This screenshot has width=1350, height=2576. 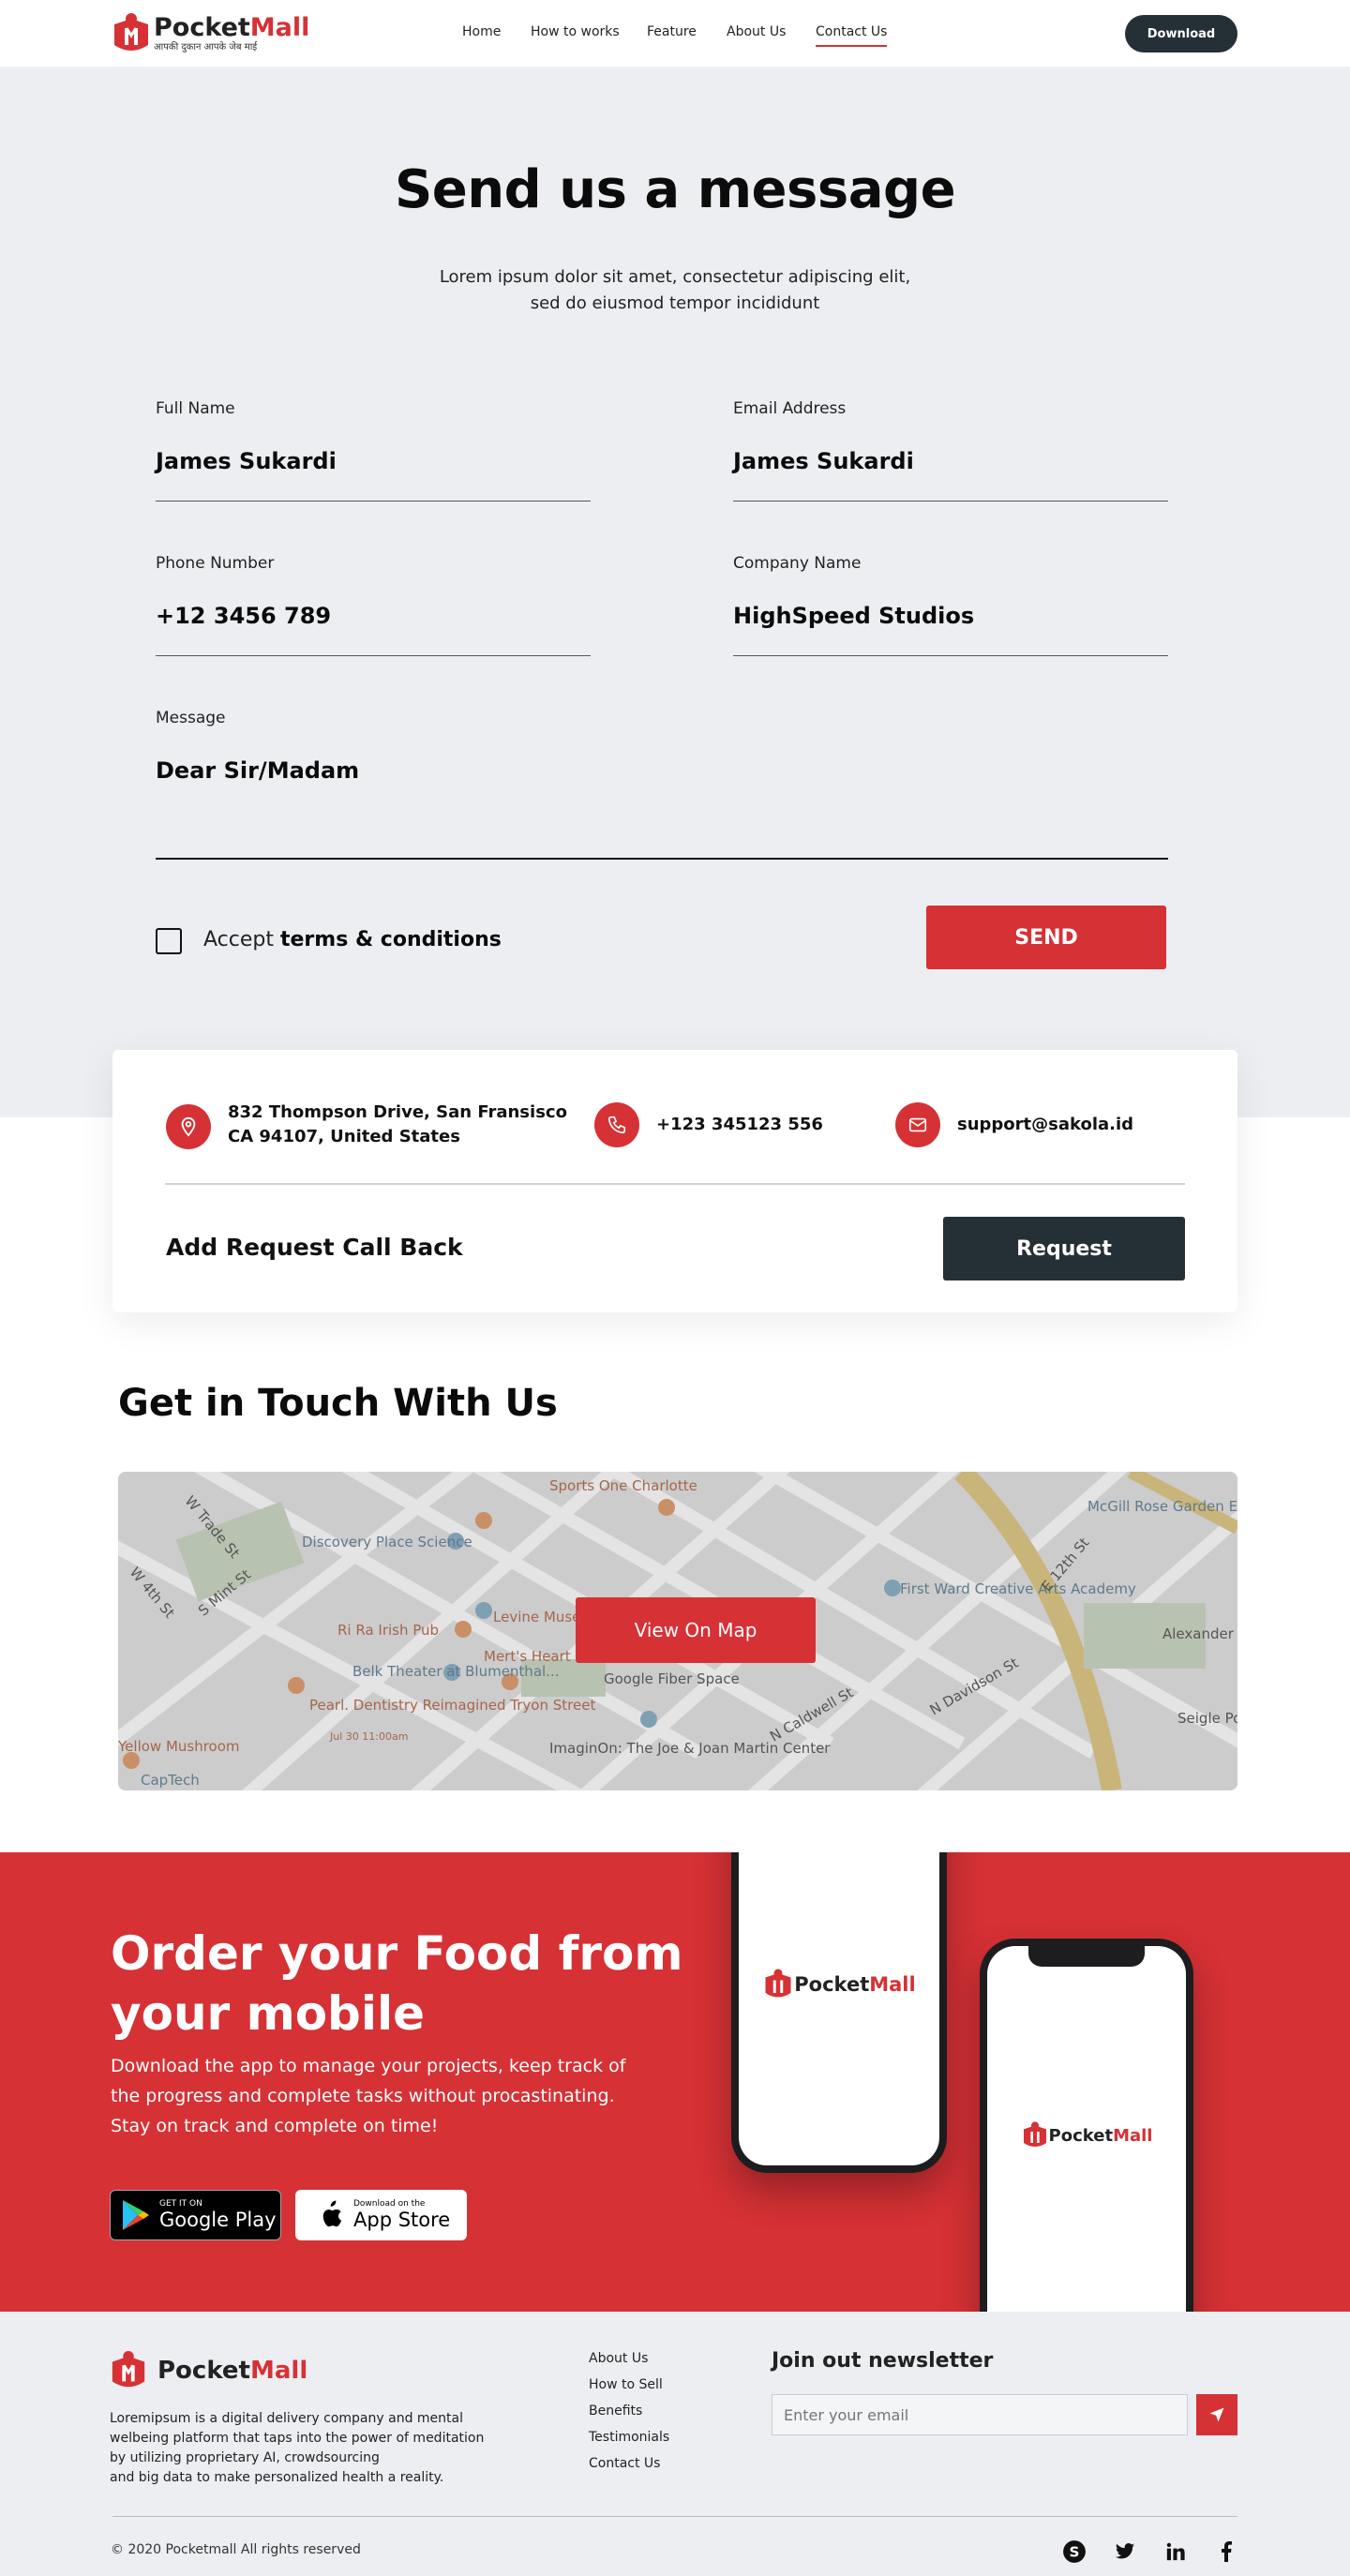 What do you see at coordinates (690, 1749) in the screenshot?
I see `map-label: ImaginOn: The Joe & Joan Martin Center` at bounding box center [690, 1749].